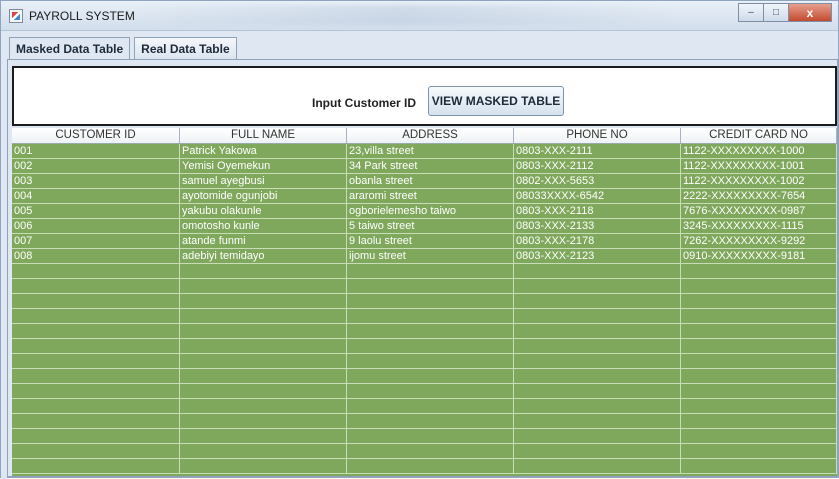 This screenshot has height=479, width=839. I want to click on cell-phone-no: 0803-XXX-2133, so click(597, 226).